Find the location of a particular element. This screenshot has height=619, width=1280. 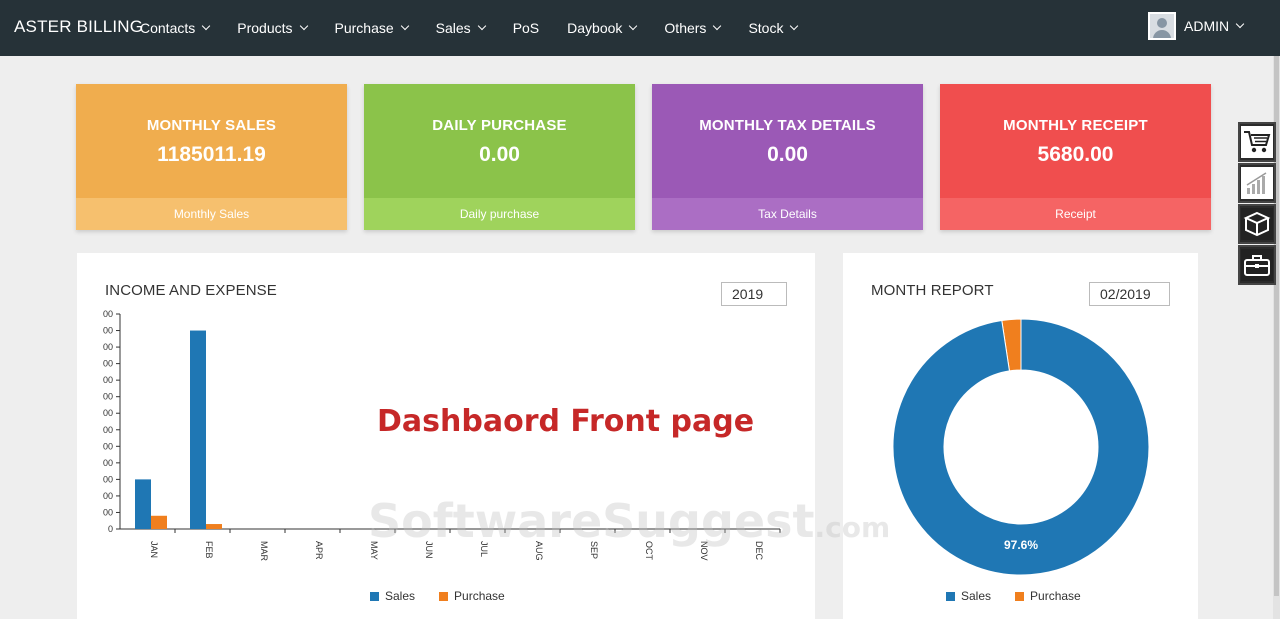

y-tick-label: 0 is located at coordinates (110, 529).